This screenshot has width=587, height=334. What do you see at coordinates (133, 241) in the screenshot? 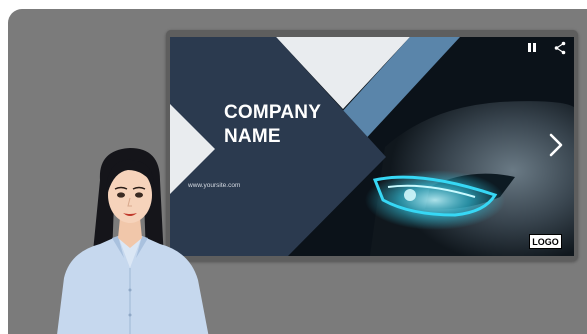
I see `presenter-avatar` at bounding box center [133, 241].